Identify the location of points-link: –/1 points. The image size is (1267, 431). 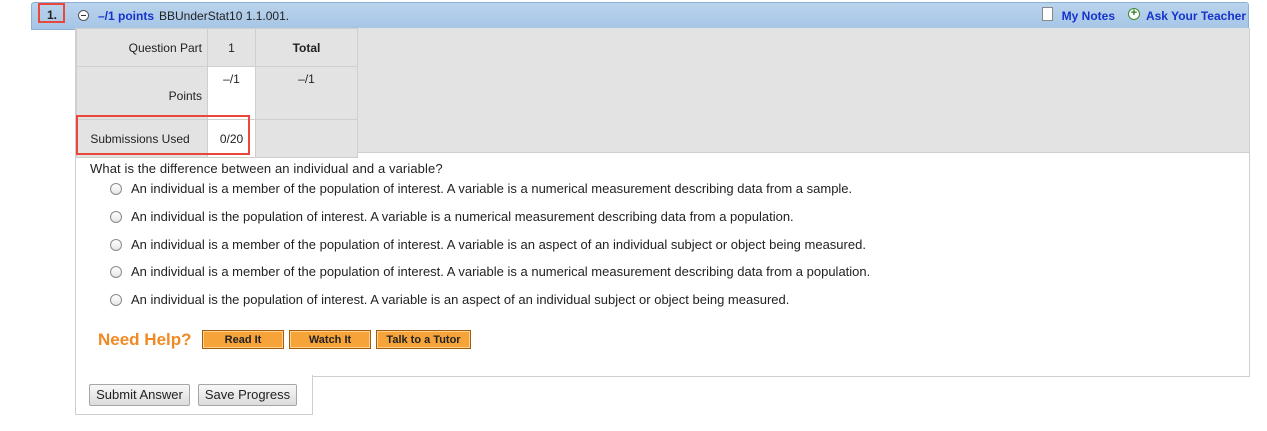
(126, 16).